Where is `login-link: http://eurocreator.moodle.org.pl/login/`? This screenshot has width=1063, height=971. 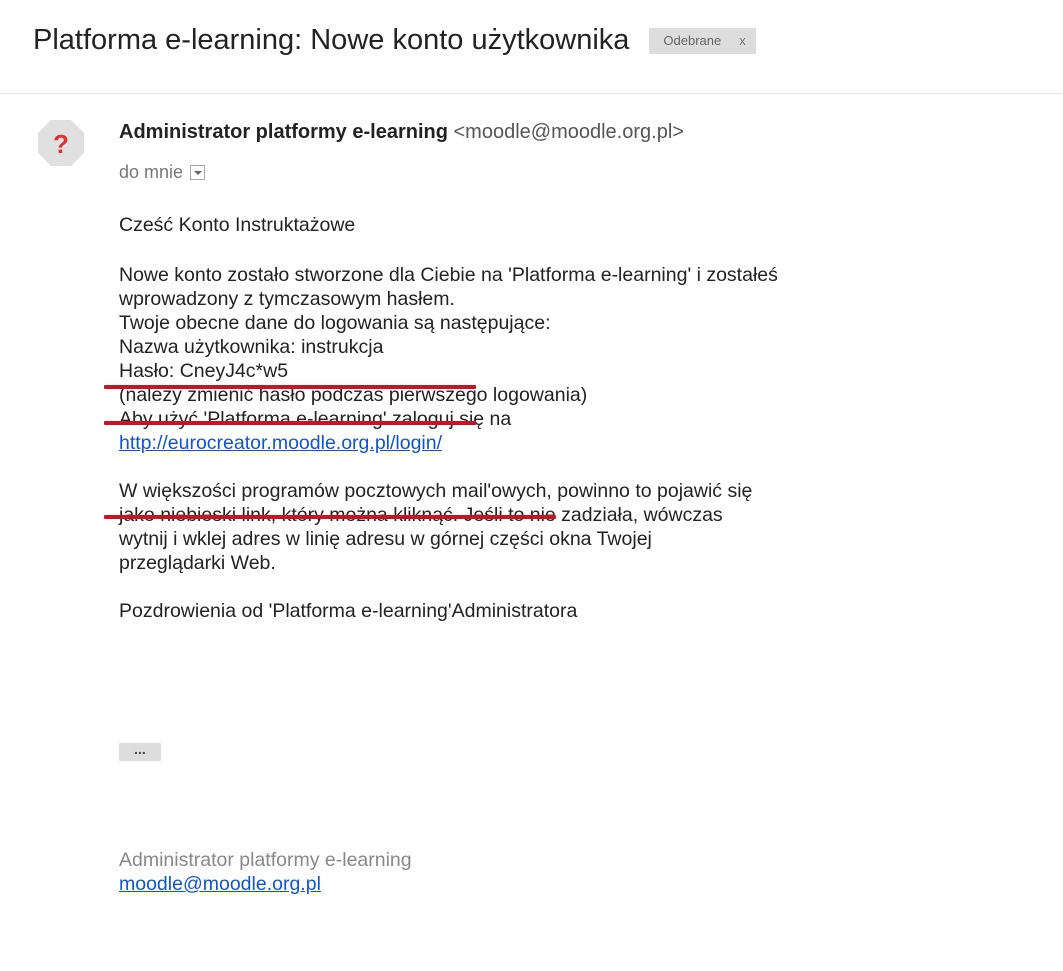
login-link: http://eurocreator.moodle.org.pl/login/ is located at coordinates (280, 443).